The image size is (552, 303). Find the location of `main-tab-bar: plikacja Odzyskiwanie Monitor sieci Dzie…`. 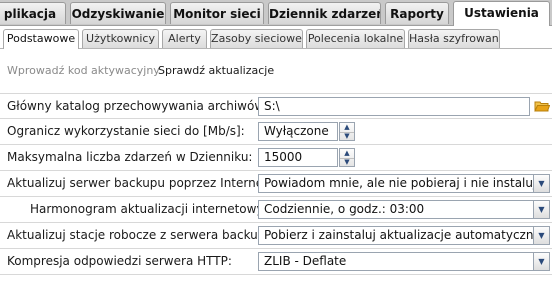

main-tab-bar: plikacja Odzyskiwanie Monitor sieci Dzie… is located at coordinates (276, 13).